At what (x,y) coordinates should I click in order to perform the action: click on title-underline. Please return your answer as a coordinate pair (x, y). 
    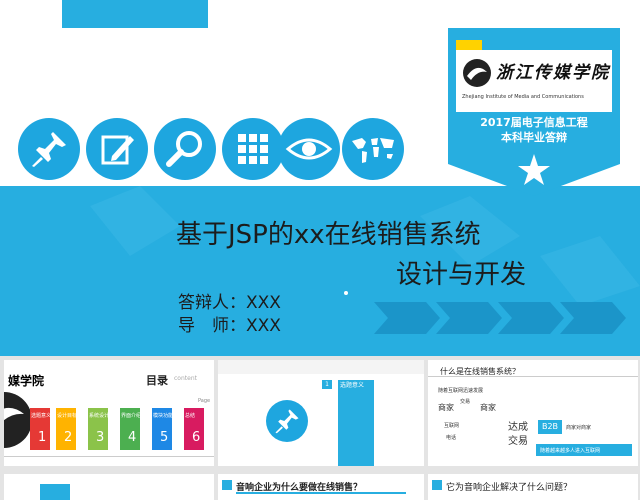
    Looking at the image, I should click on (321, 493).